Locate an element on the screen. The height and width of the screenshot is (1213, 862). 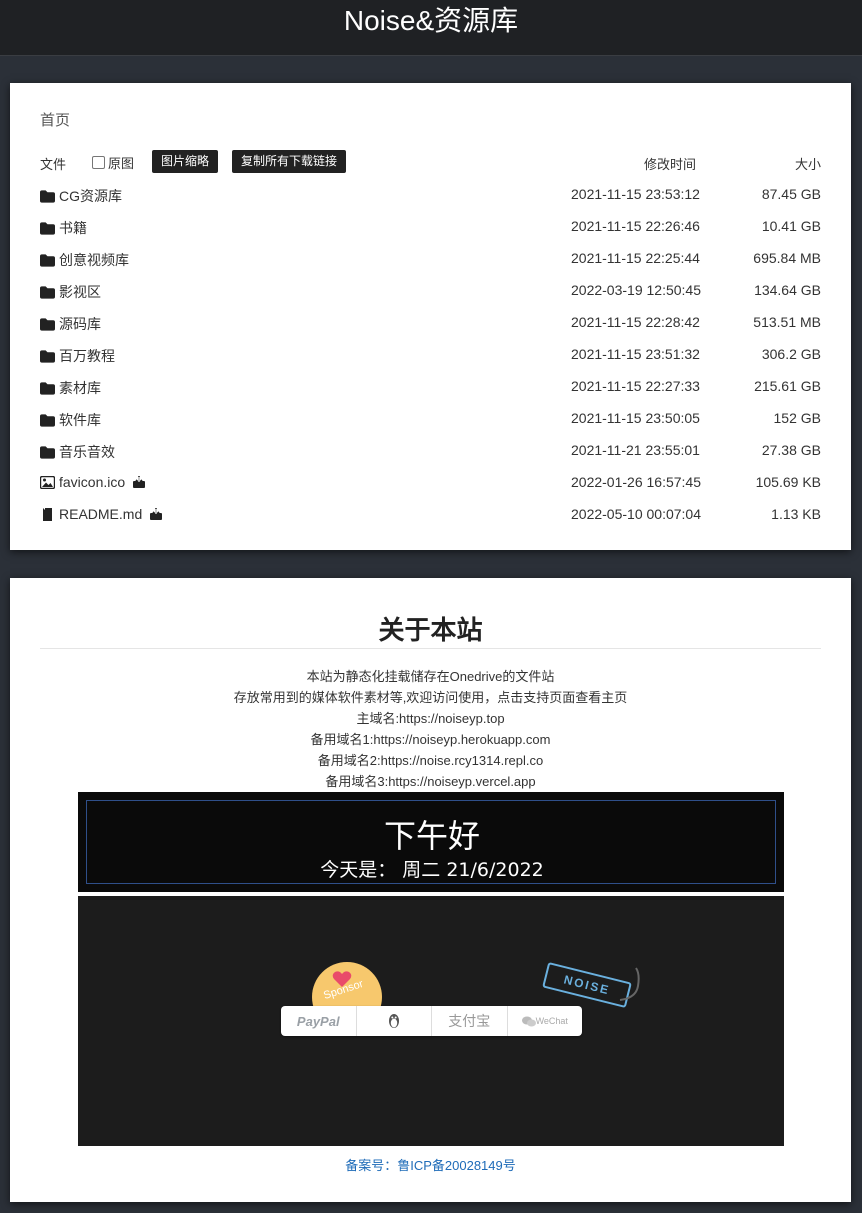
about-line: 本站为静态化挂载储存在Onedrive的文件站 is located at coordinates (430, 676).